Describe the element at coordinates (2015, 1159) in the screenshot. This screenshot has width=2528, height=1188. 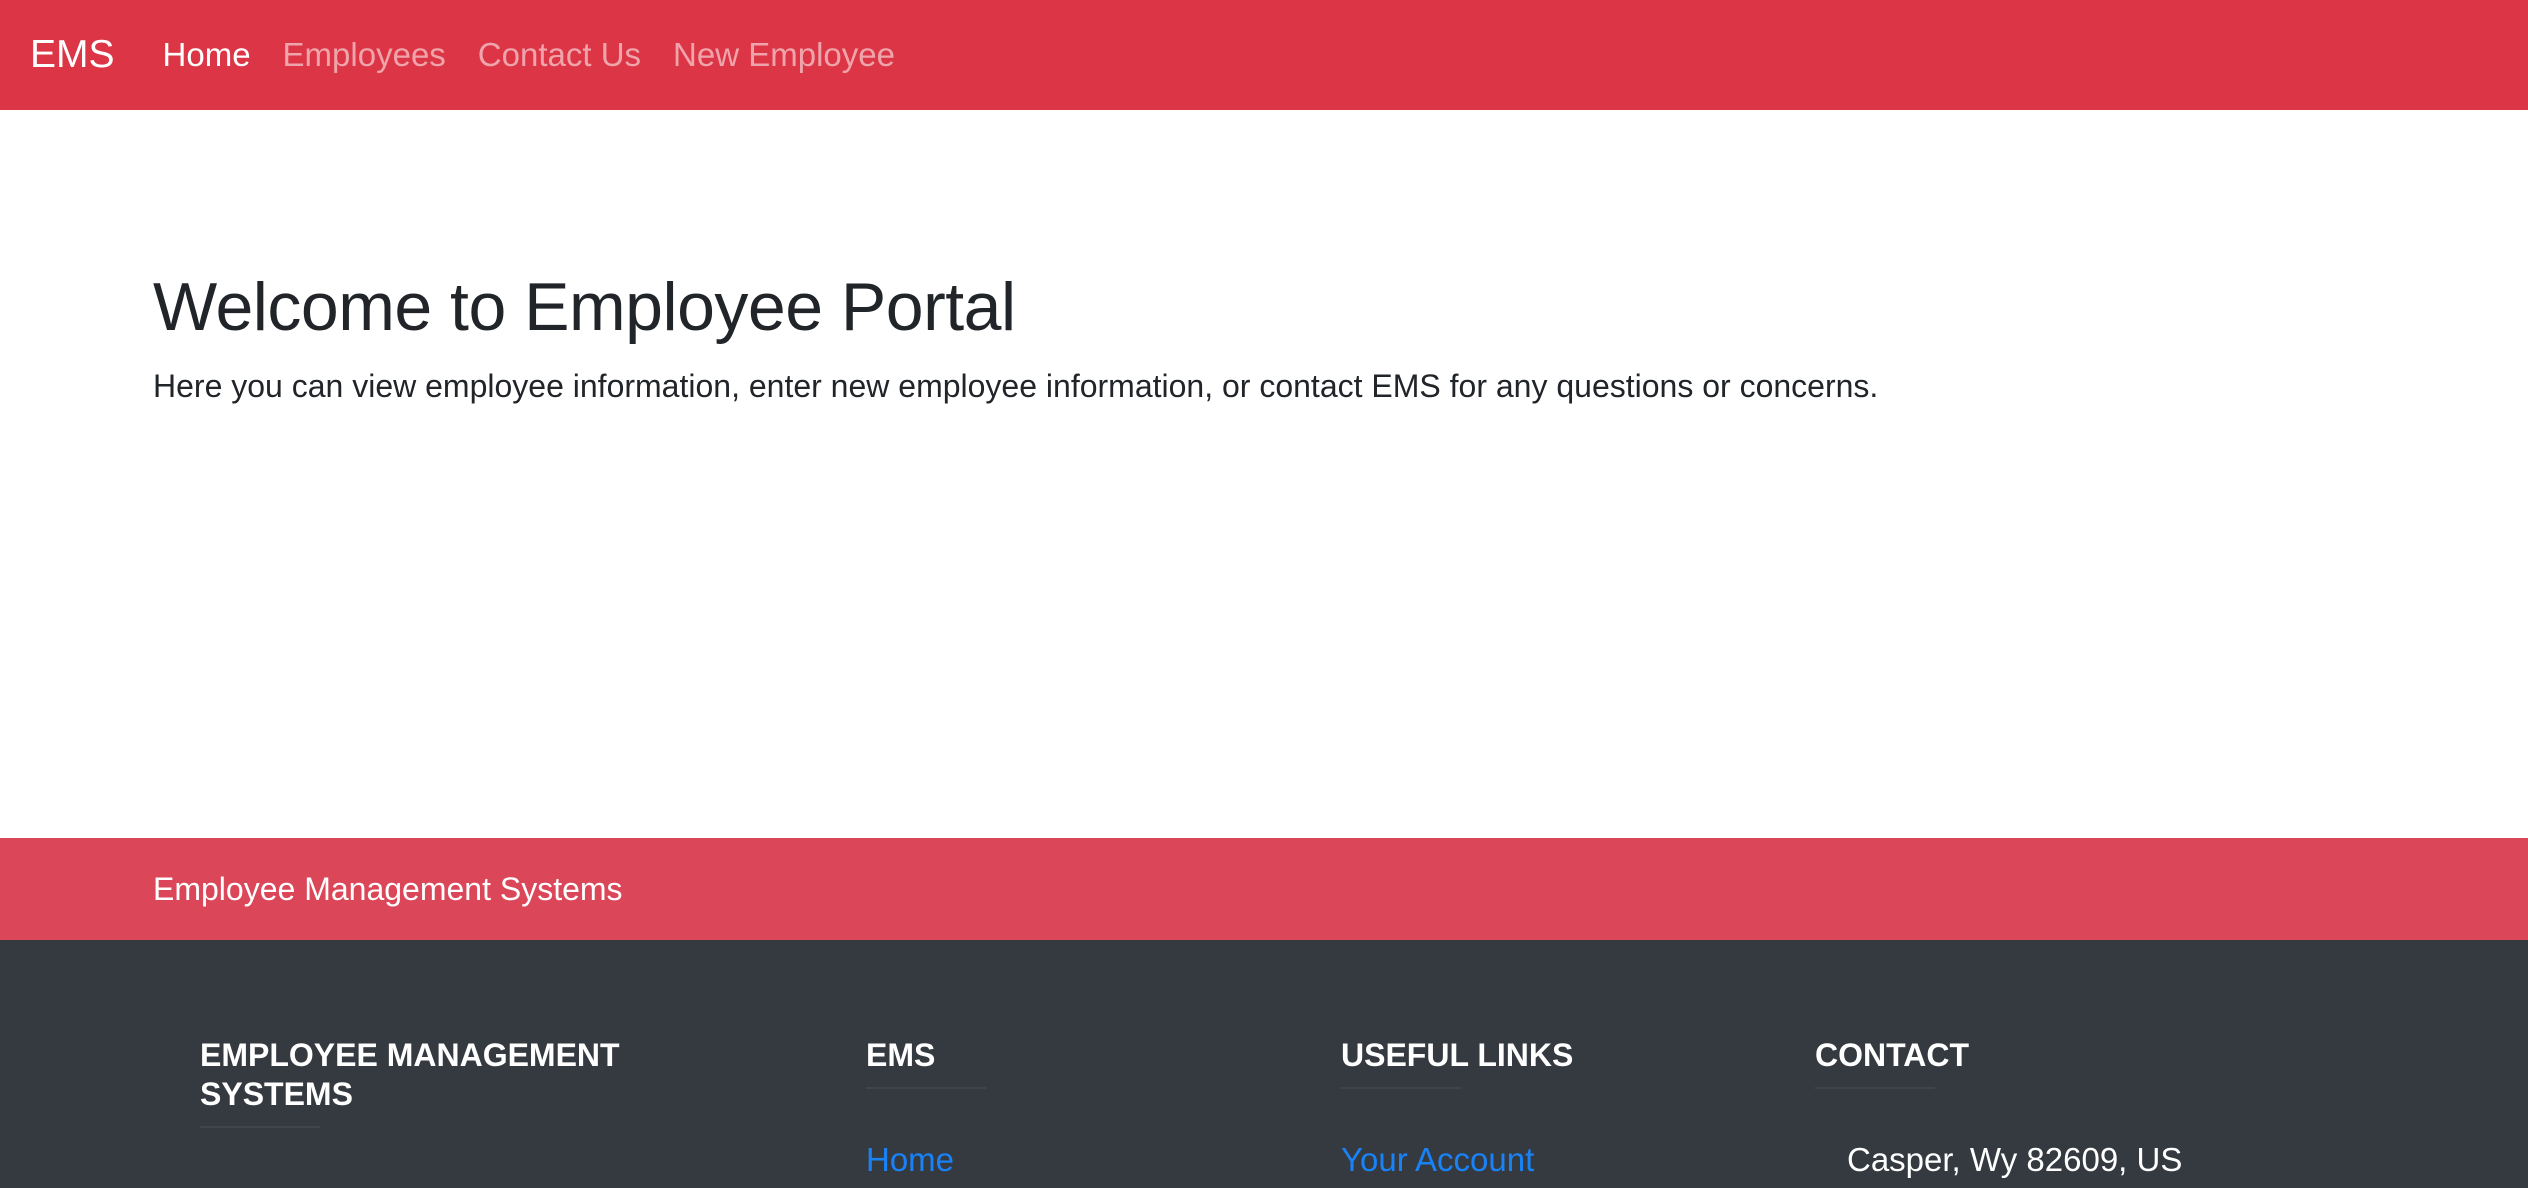
I see `footer-address: Casper, Wy 82609, US` at that location.